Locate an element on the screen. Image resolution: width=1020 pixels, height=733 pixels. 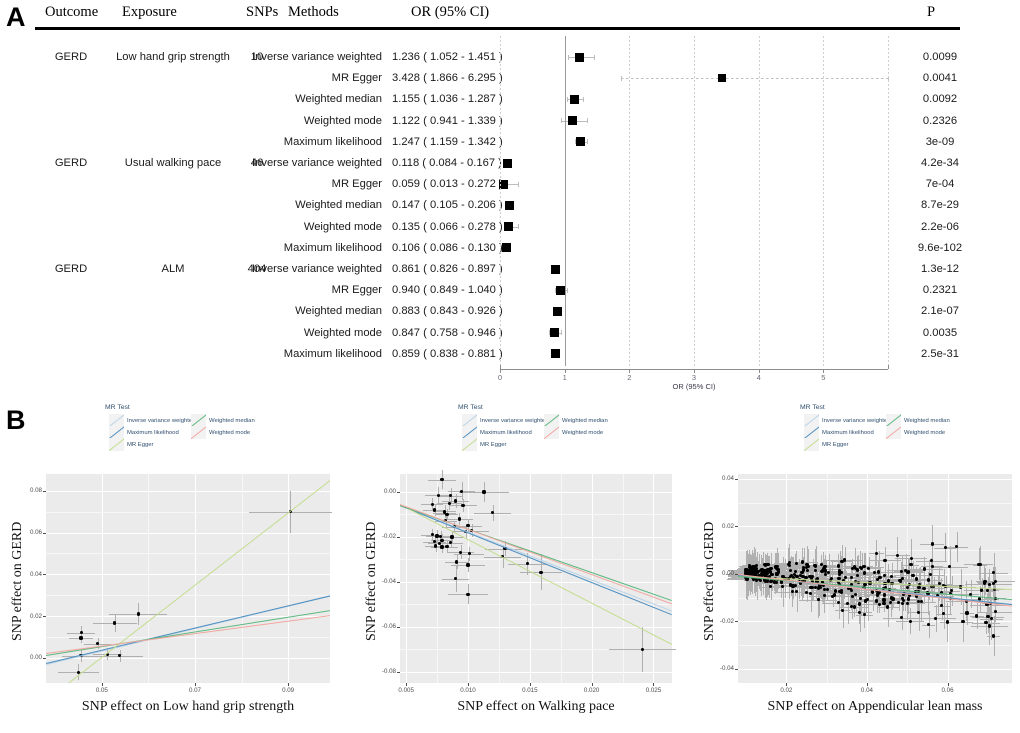
p-value-cell: 2.2e-06 is located at coordinates (940, 226).